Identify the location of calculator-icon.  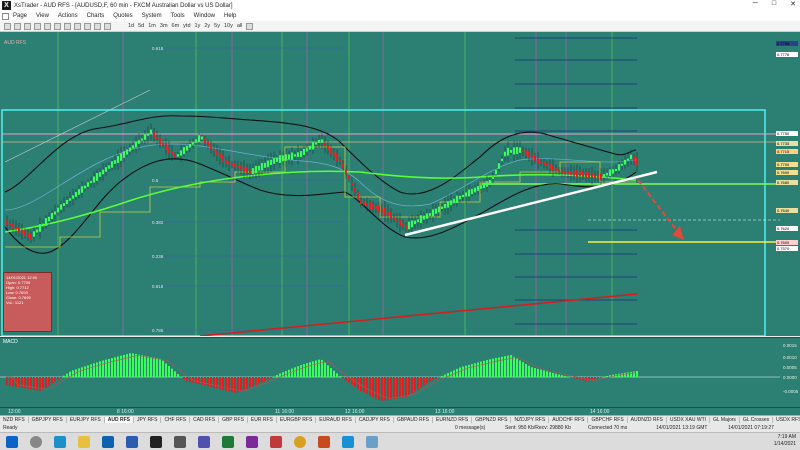
(180, 441).